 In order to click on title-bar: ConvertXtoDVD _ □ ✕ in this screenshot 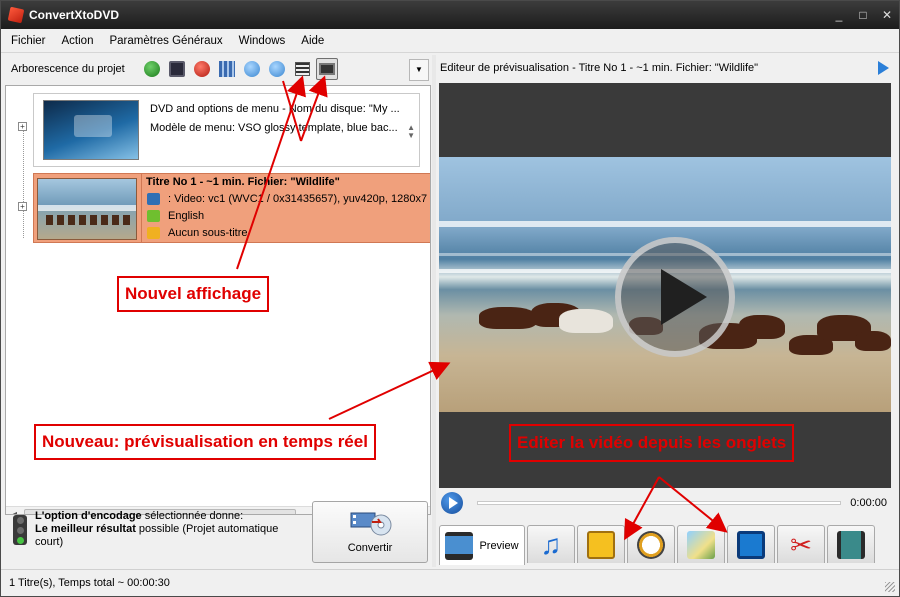, I will do `click(450, 15)`.